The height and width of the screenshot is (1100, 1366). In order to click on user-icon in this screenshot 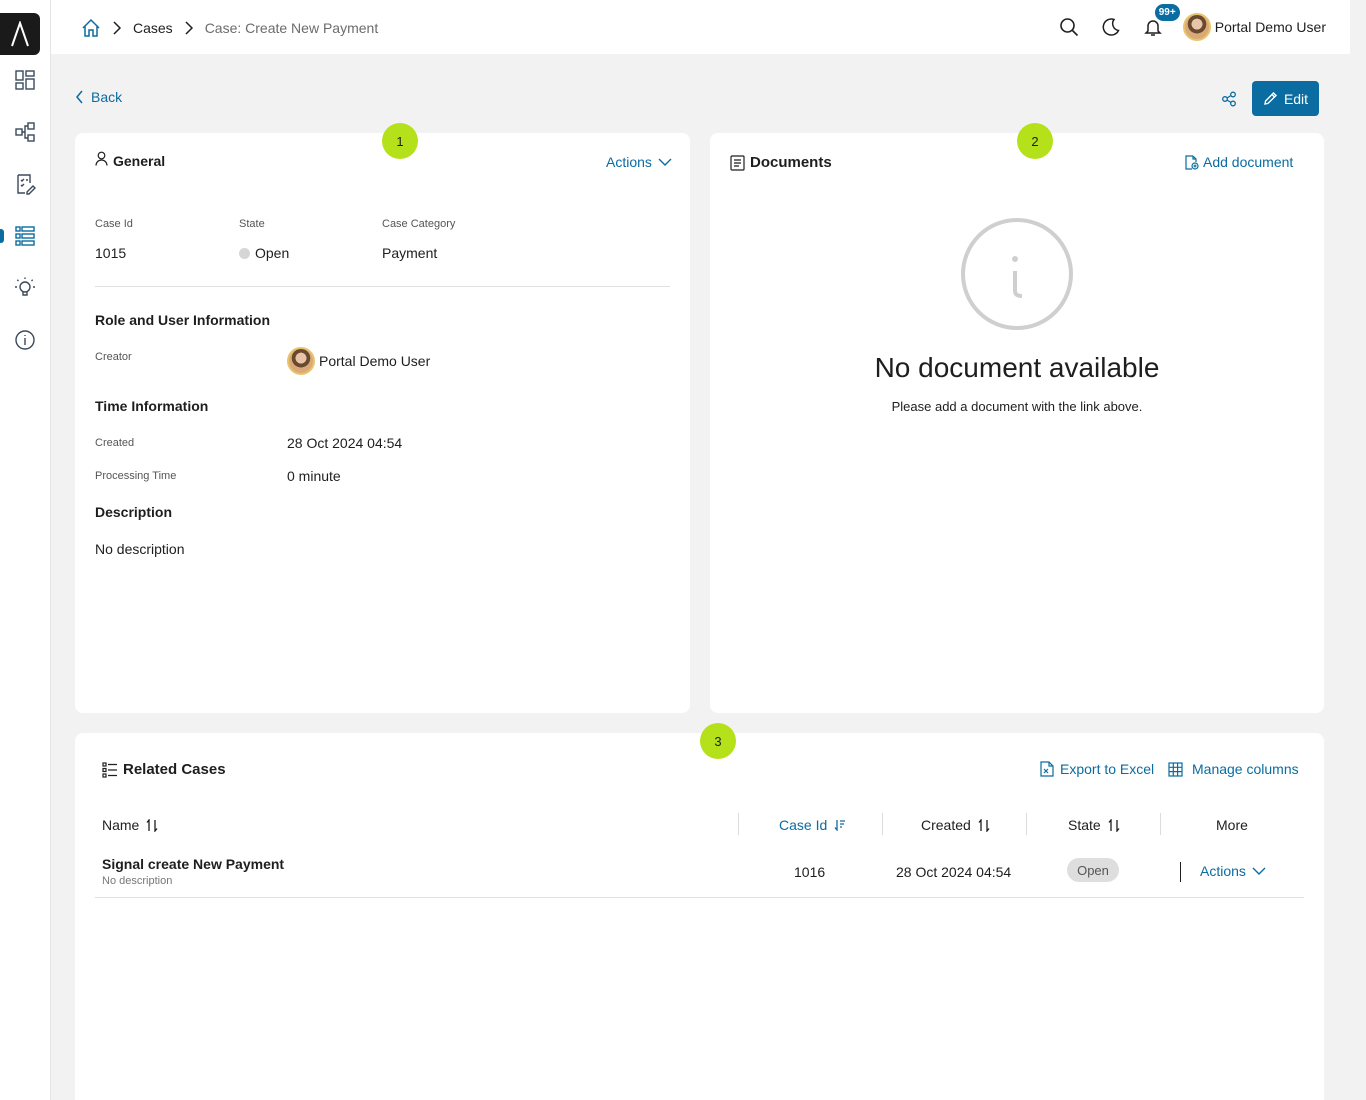, I will do `click(101, 158)`.